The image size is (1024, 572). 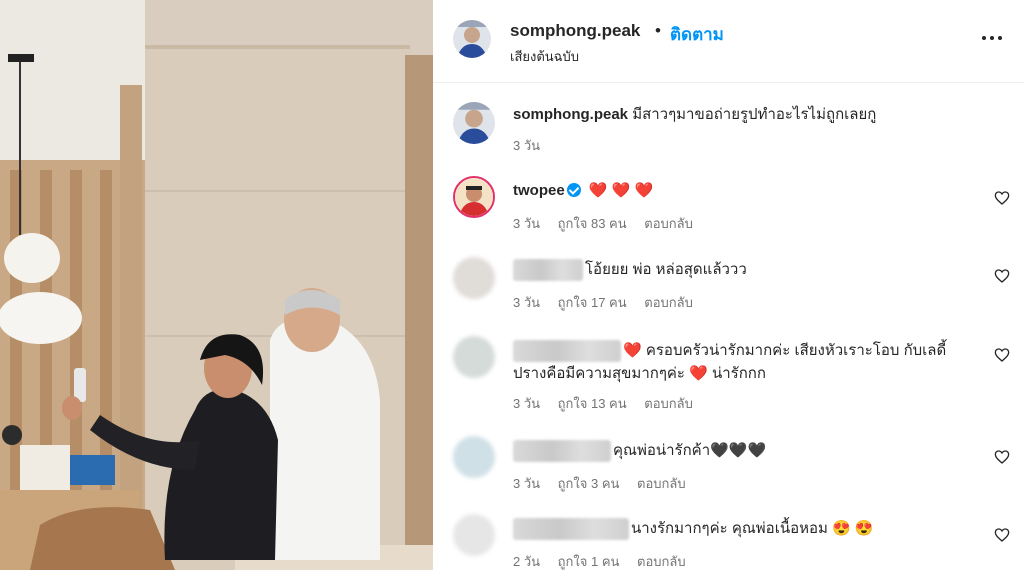 I want to click on caption-avatar, so click(x=474, y=123).